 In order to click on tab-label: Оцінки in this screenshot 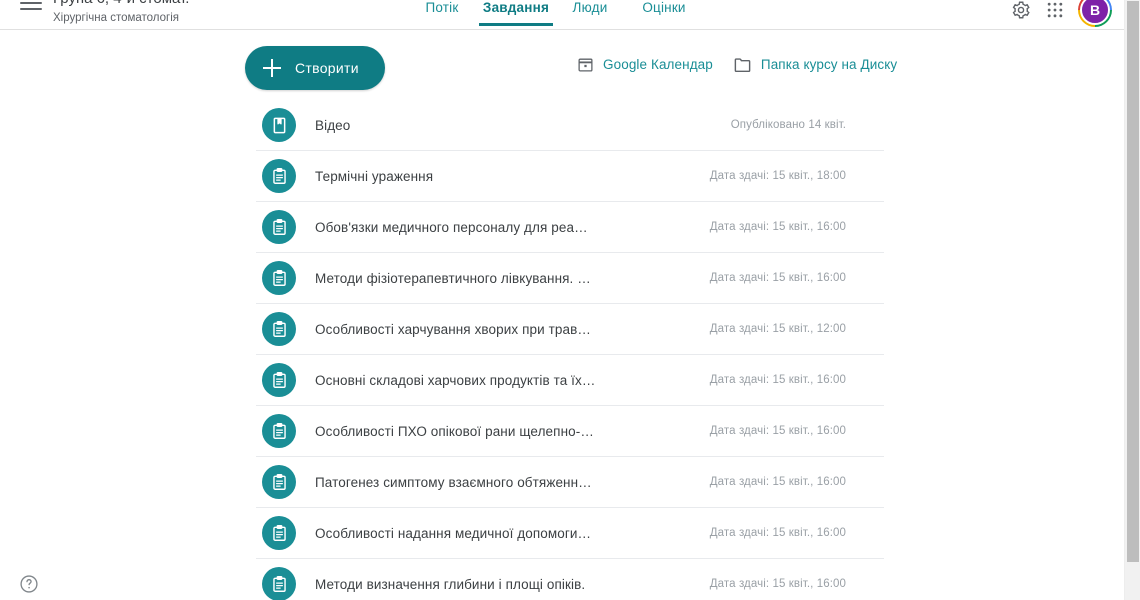, I will do `click(664, 7)`.